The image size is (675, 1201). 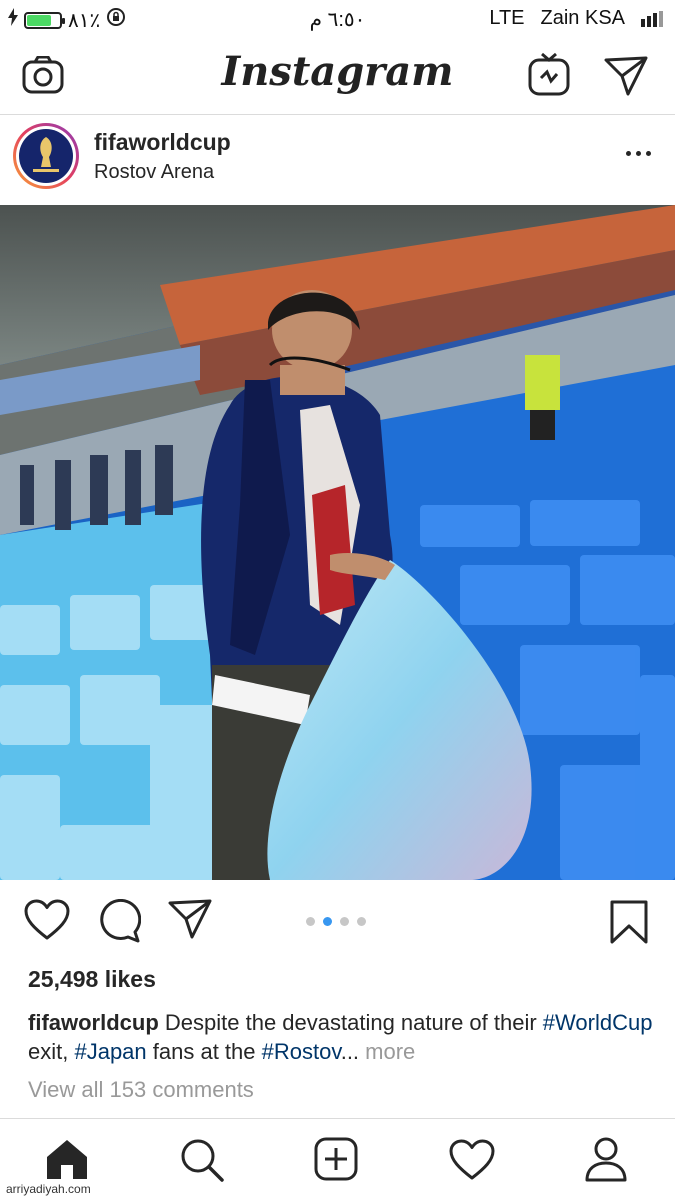 What do you see at coordinates (190, 921) in the screenshot?
I see `share-icon` at bounding box center [190, 921].